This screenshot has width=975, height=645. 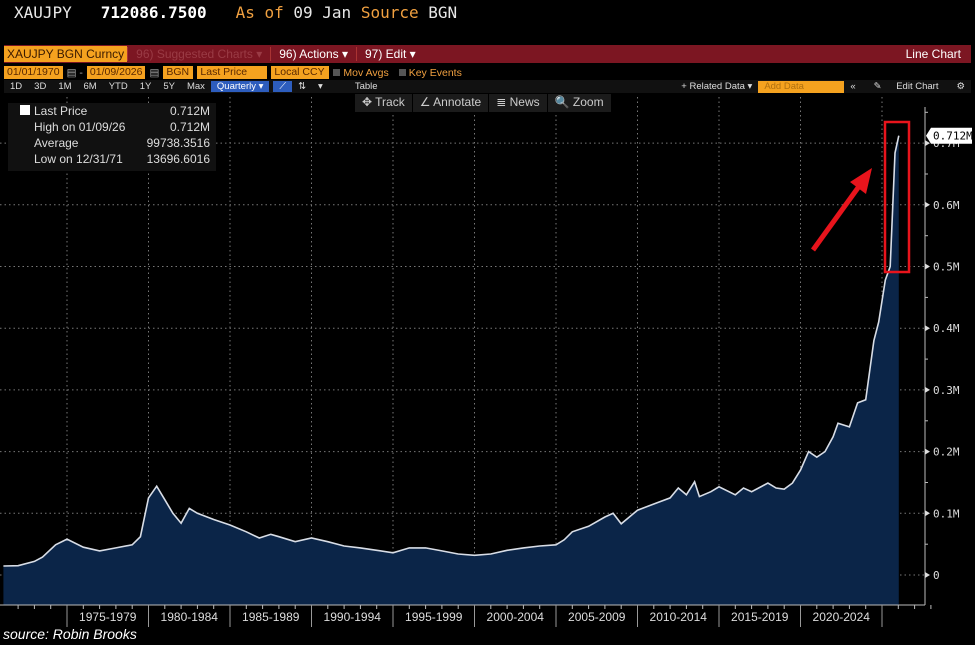 What do you see at coordinates (80, 127) in the screenshot?
I see `legend-label: High on 01/09/26` at bounding box center [80, 127].